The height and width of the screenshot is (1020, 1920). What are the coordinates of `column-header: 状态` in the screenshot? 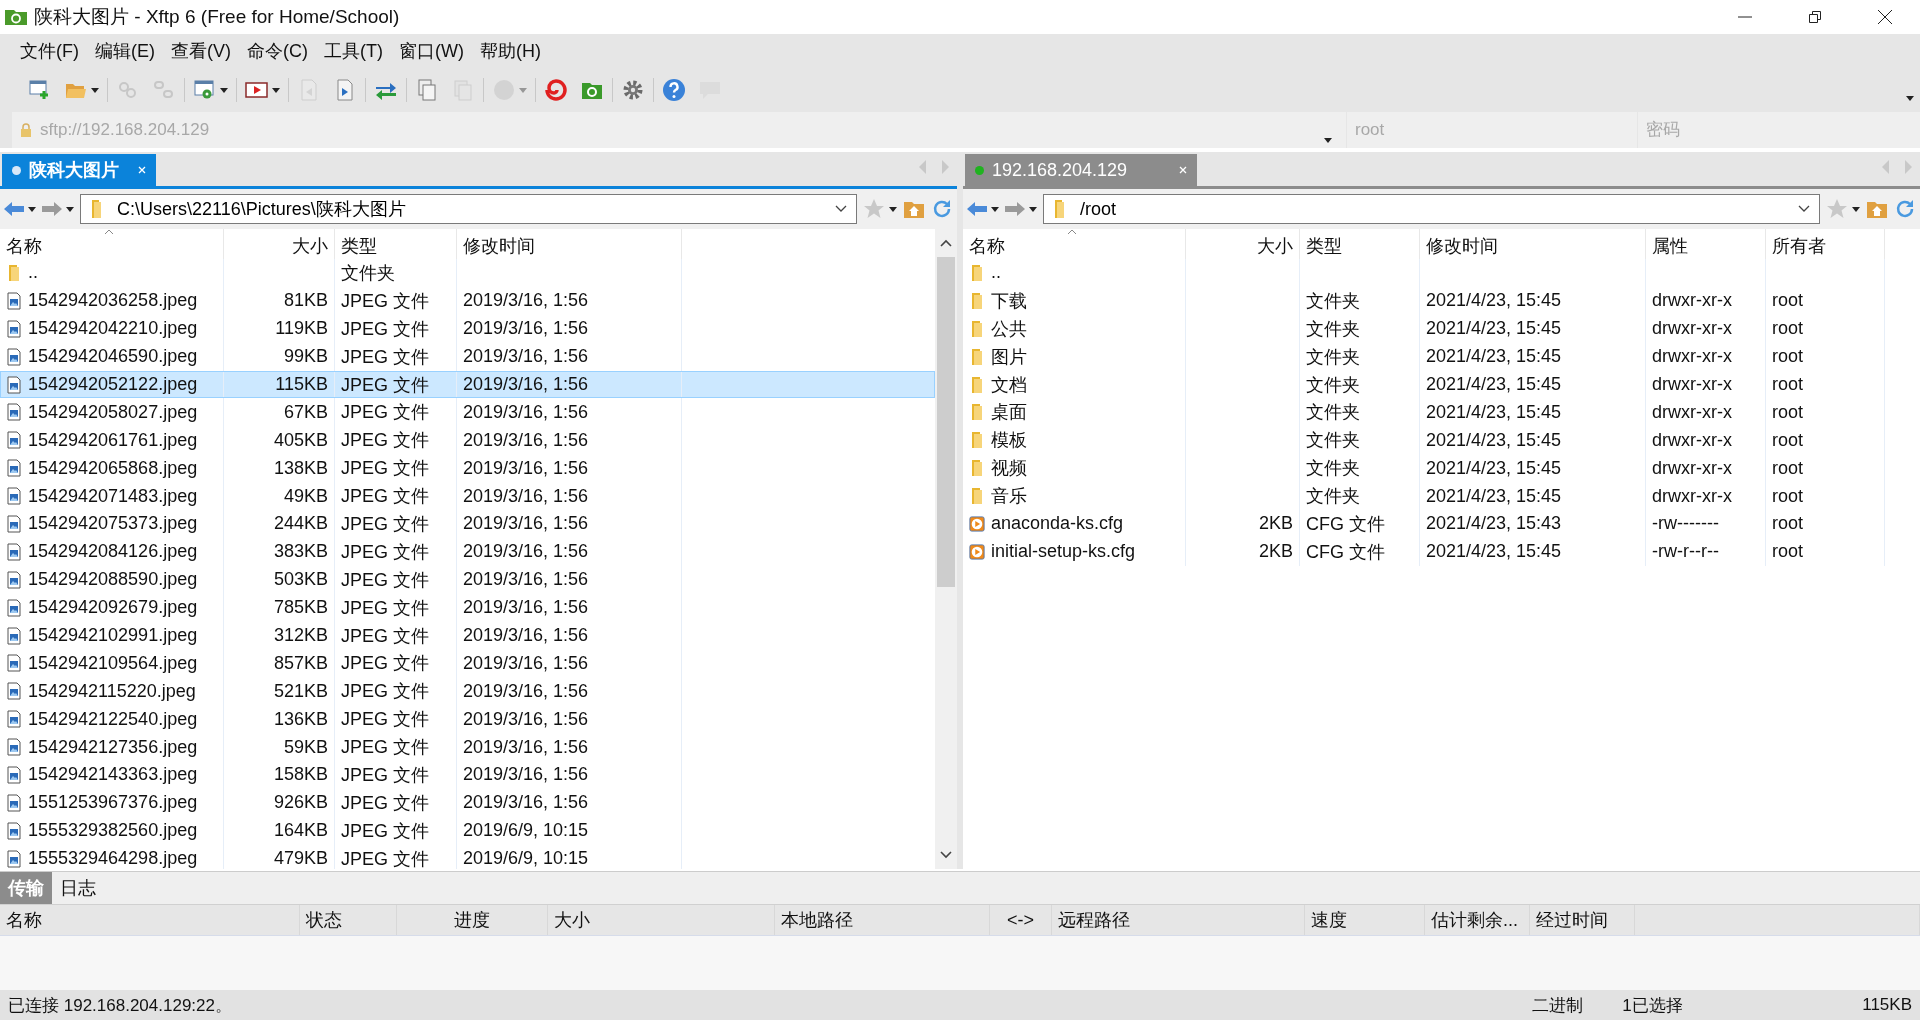 It's located at (348, 920).